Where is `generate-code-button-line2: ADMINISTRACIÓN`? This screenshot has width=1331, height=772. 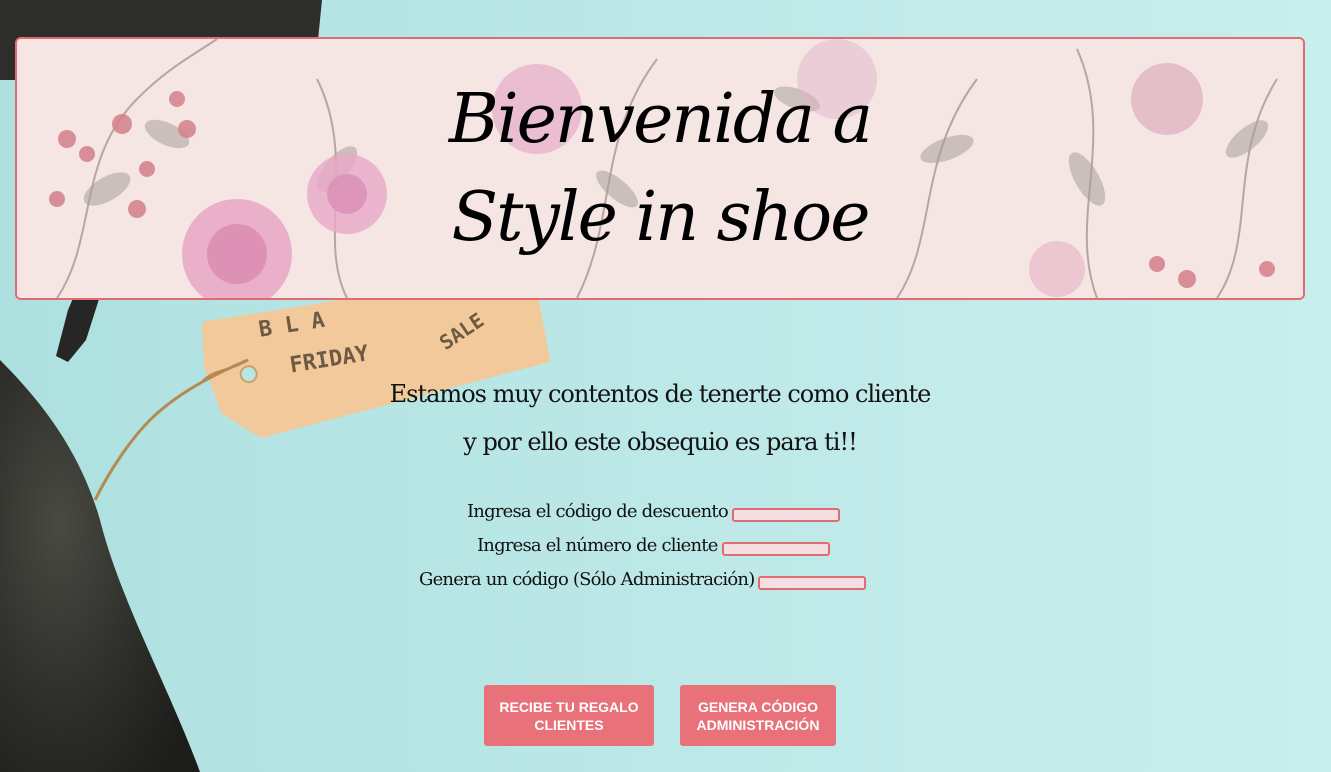 generate-code-button-line2: ADMINISTRACIÓN is located at coordinates (758, 724).